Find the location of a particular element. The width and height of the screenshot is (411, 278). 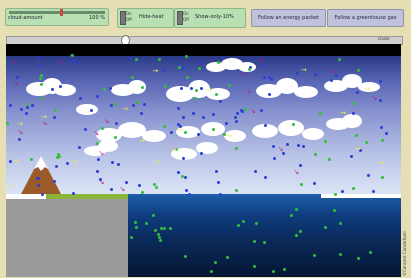

hide-heat-toggle: On Off Hide-heat is located at coordinates (145, 18).